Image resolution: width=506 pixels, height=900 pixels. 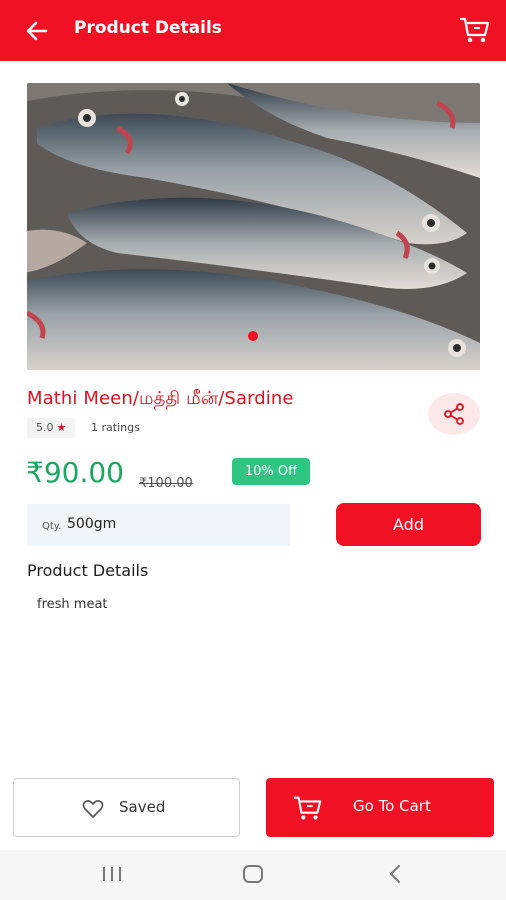 What do you see at coordinates (148, 28) in the screenshot?
I see `page-title: Product Details` at bounding box center [148, 28].